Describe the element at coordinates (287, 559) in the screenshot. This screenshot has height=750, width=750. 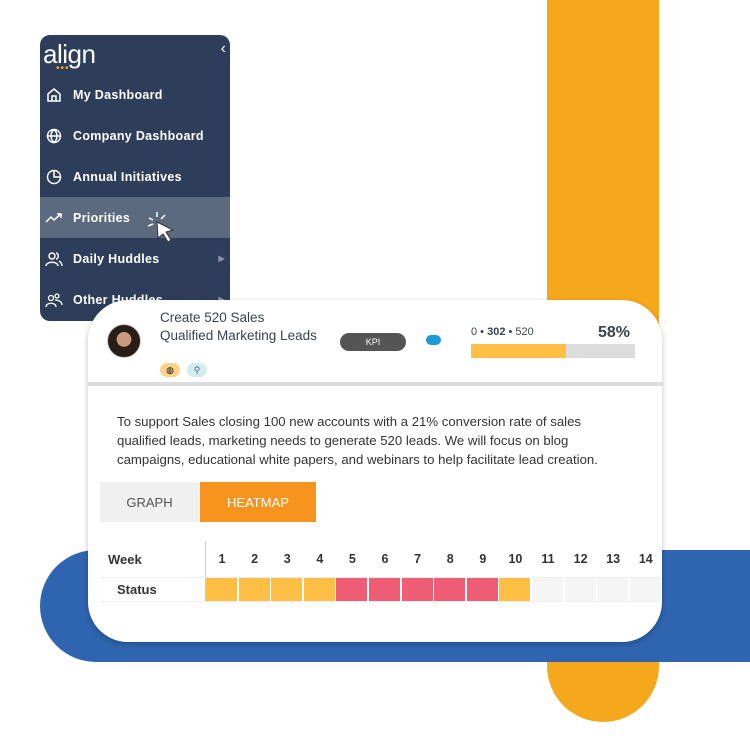
I see `week-number: 3` at that location.